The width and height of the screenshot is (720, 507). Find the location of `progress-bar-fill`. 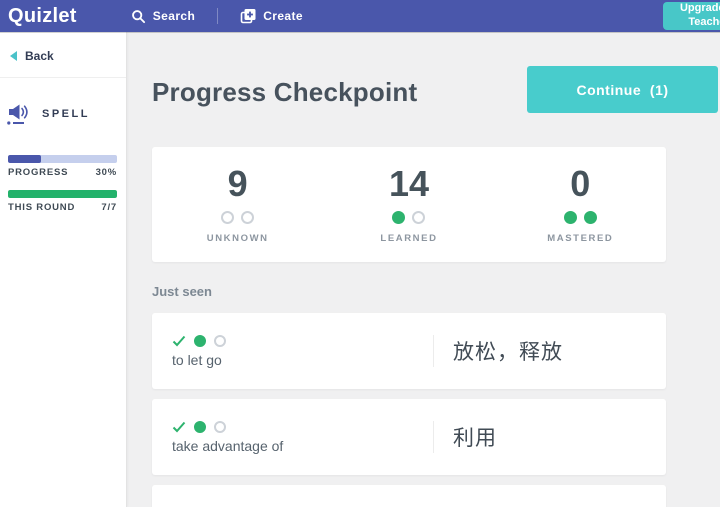

progress-bar-fill is located at coordinates (24, 159).